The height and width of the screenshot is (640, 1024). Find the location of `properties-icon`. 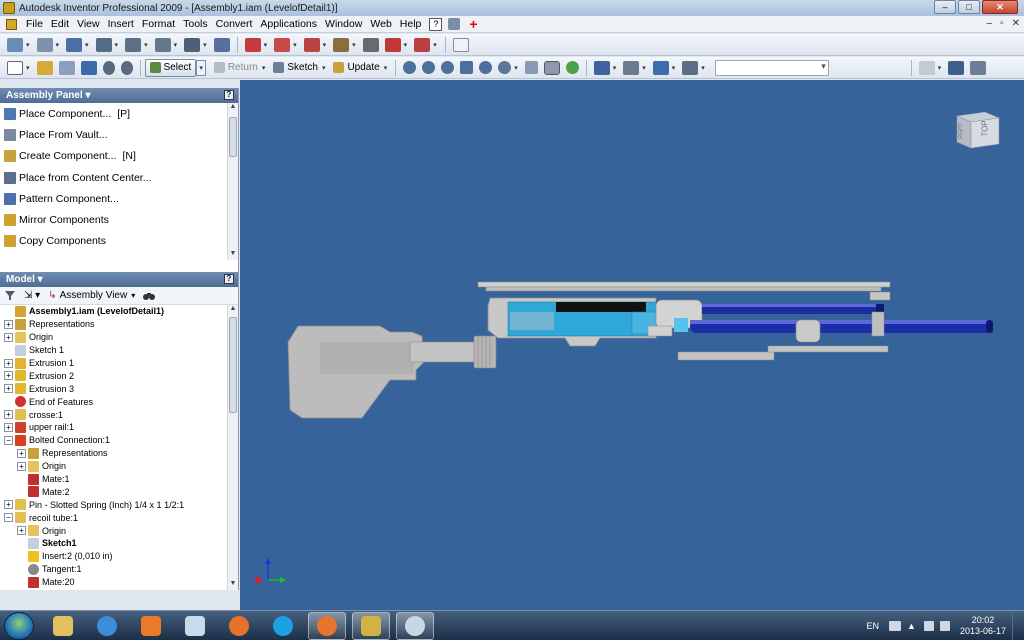

properties-icon is located at coordinates (926, 67).